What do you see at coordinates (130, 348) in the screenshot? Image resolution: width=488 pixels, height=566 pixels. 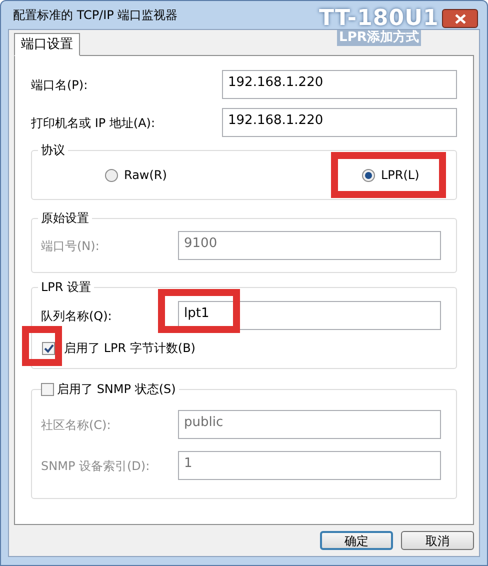 I see `checkbox-label: 启用了 LPR 字节计数(B)` at bounding box center [130, 348].